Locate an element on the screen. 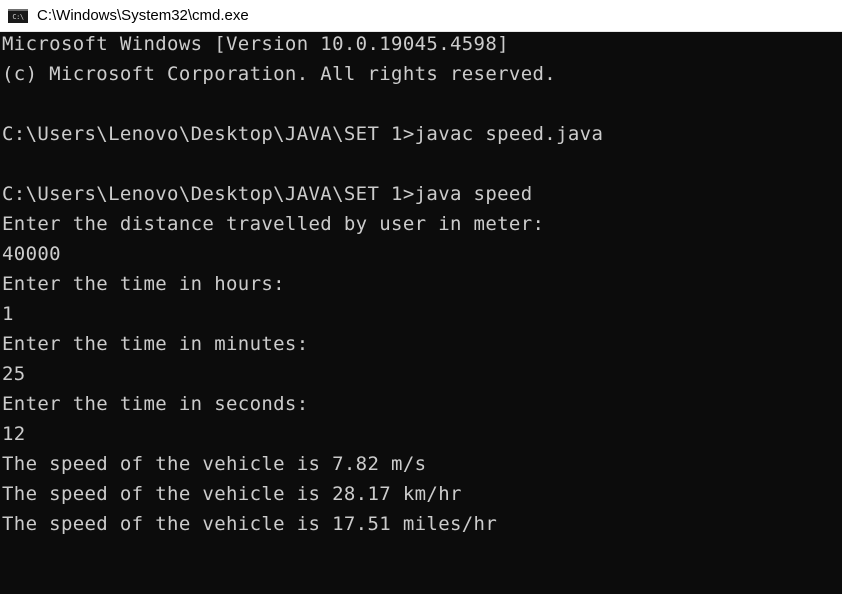  console-line: Enter the time in seconds: is located at coordinates (155, 404).